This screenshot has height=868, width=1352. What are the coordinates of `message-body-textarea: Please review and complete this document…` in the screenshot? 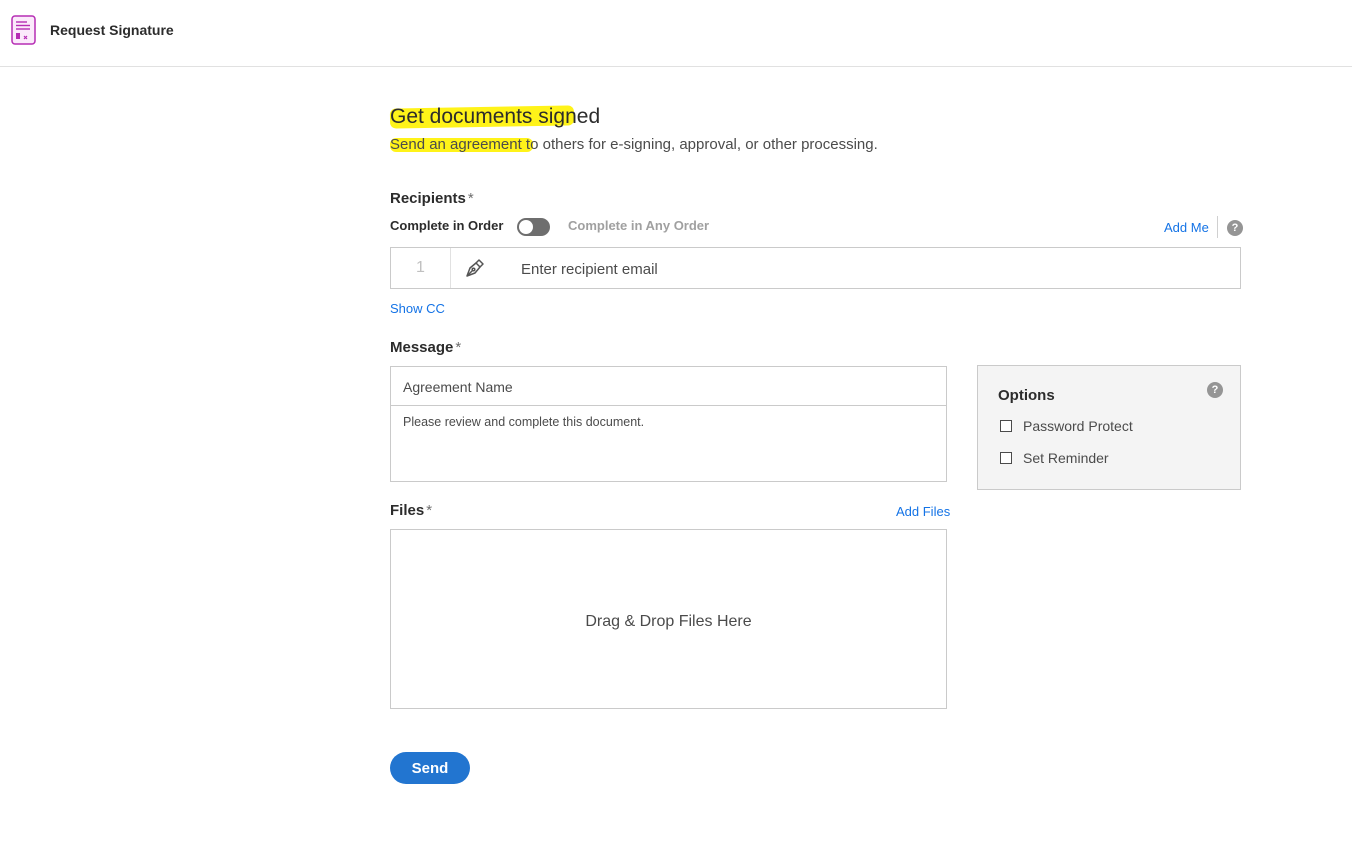 It's located at (668, 422).